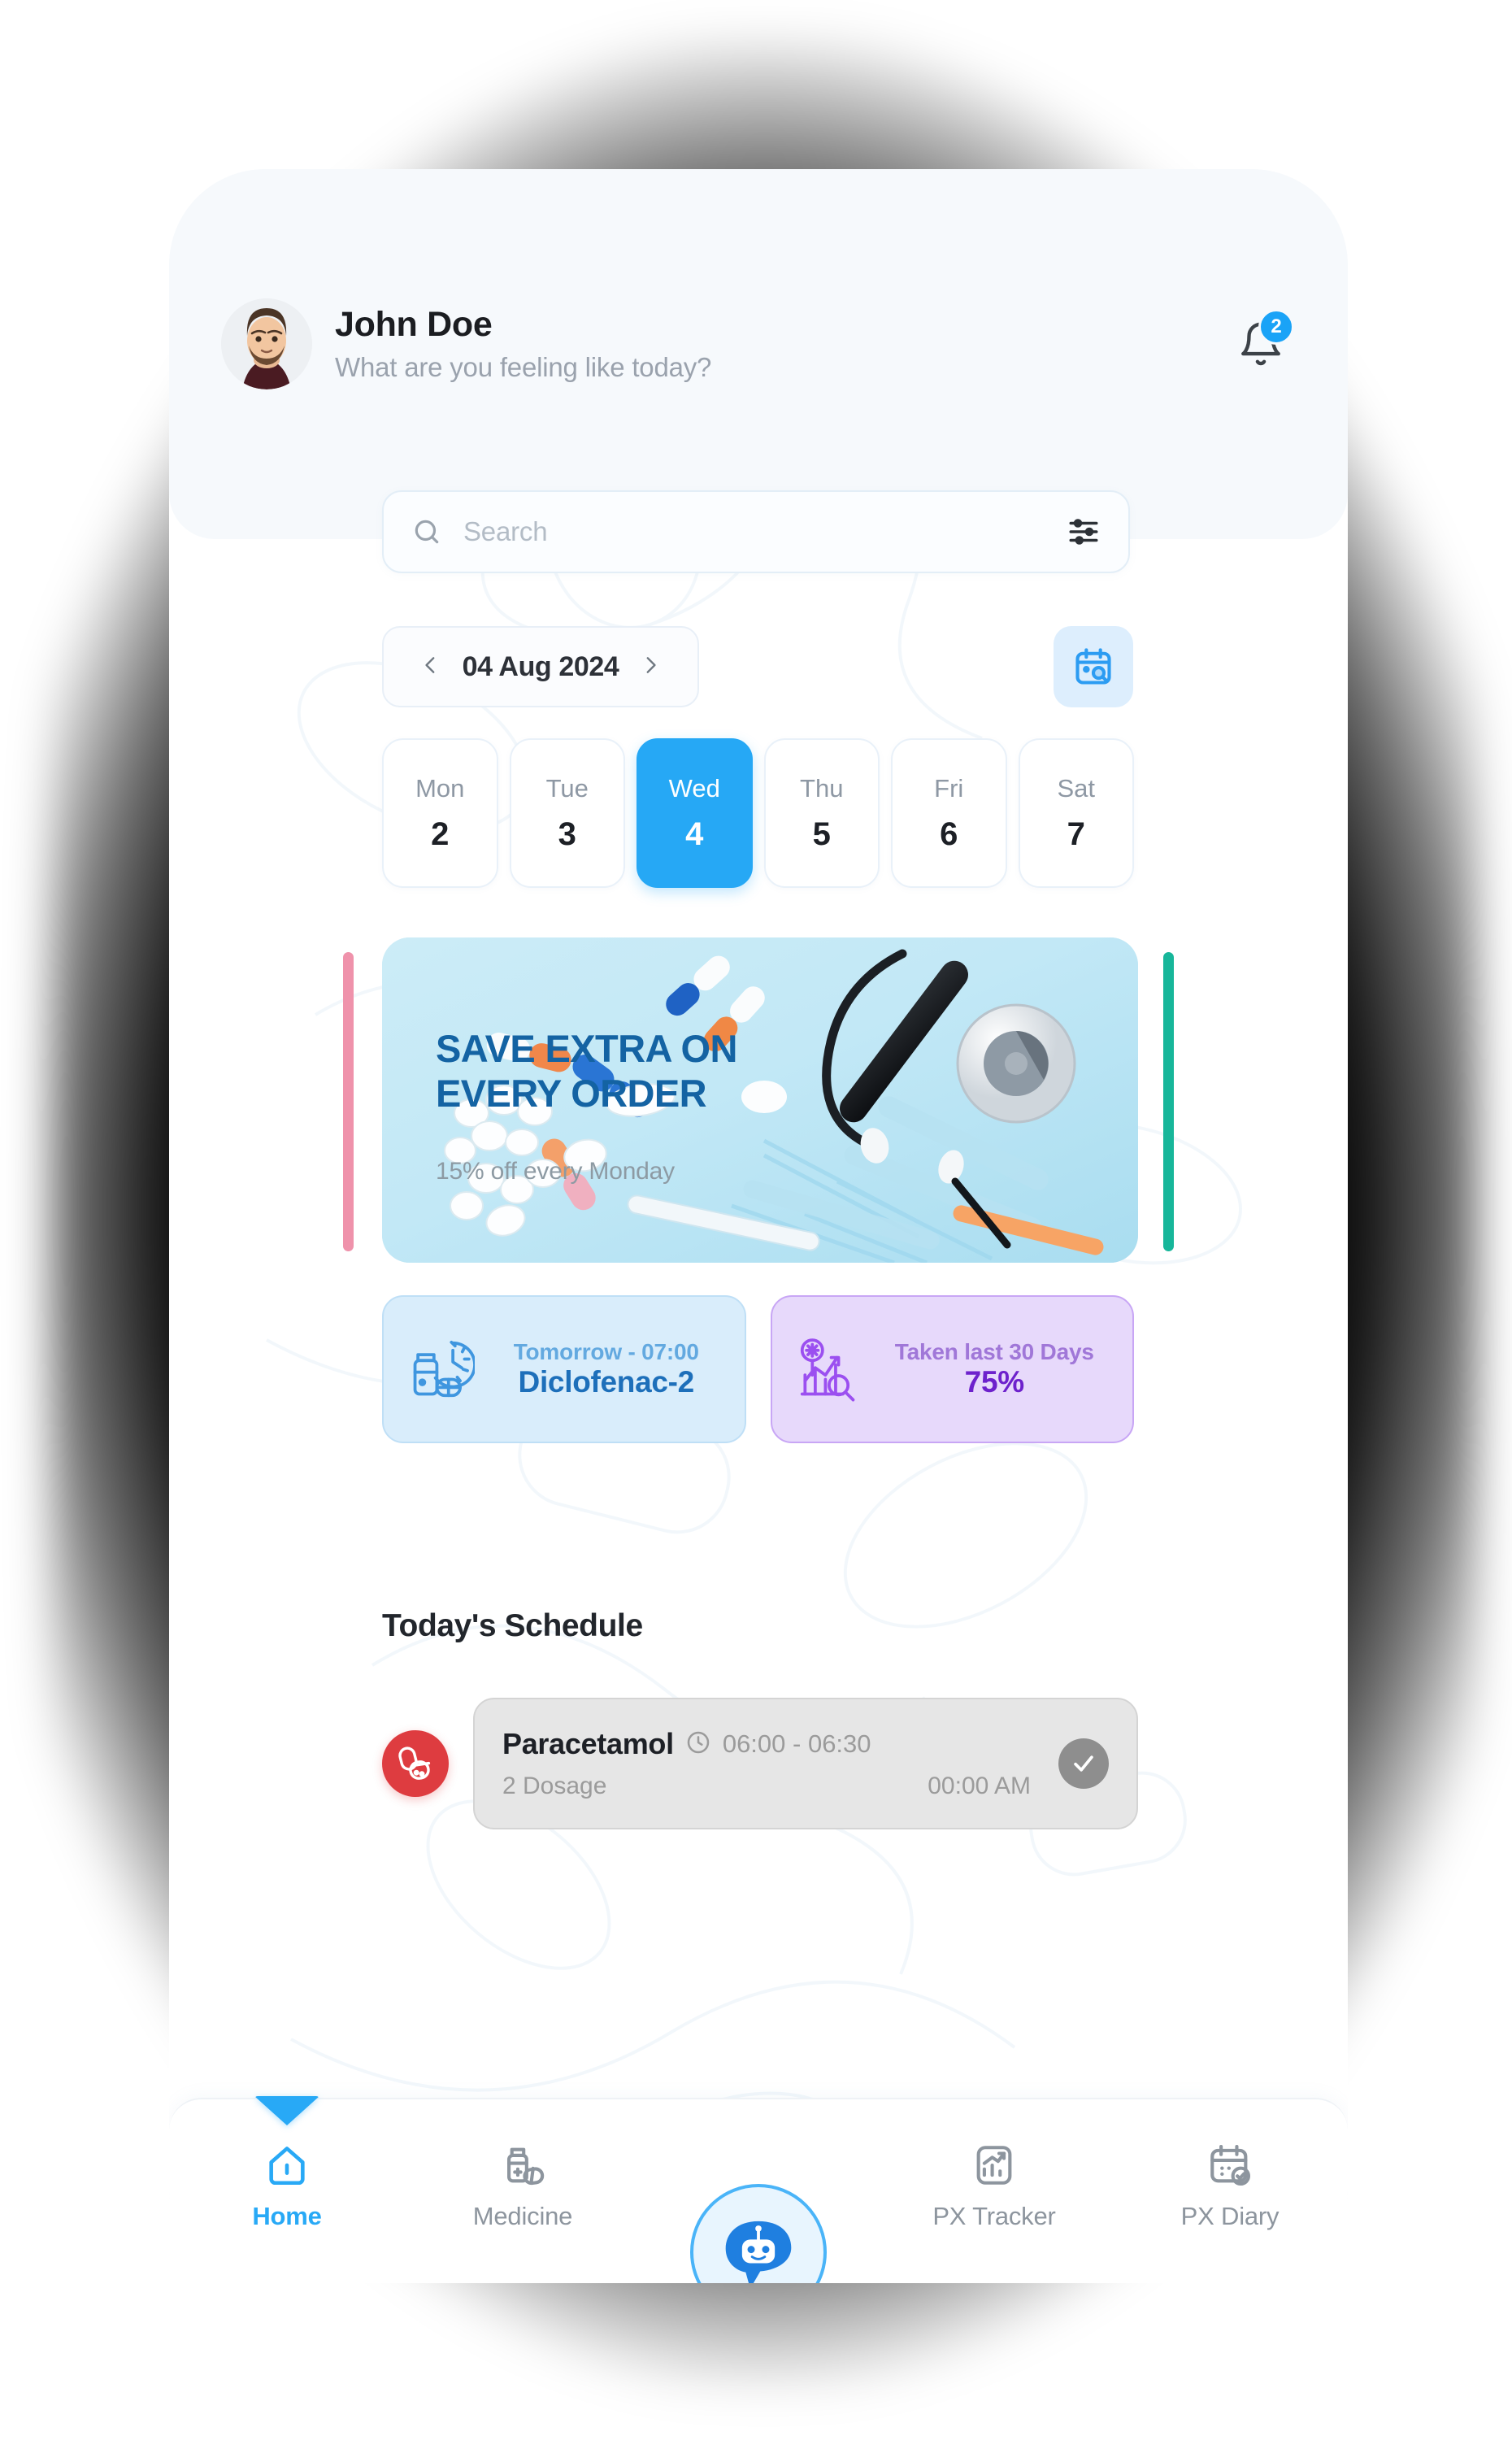  I want to click on nav-label-home: Home, so click(287, 2216).